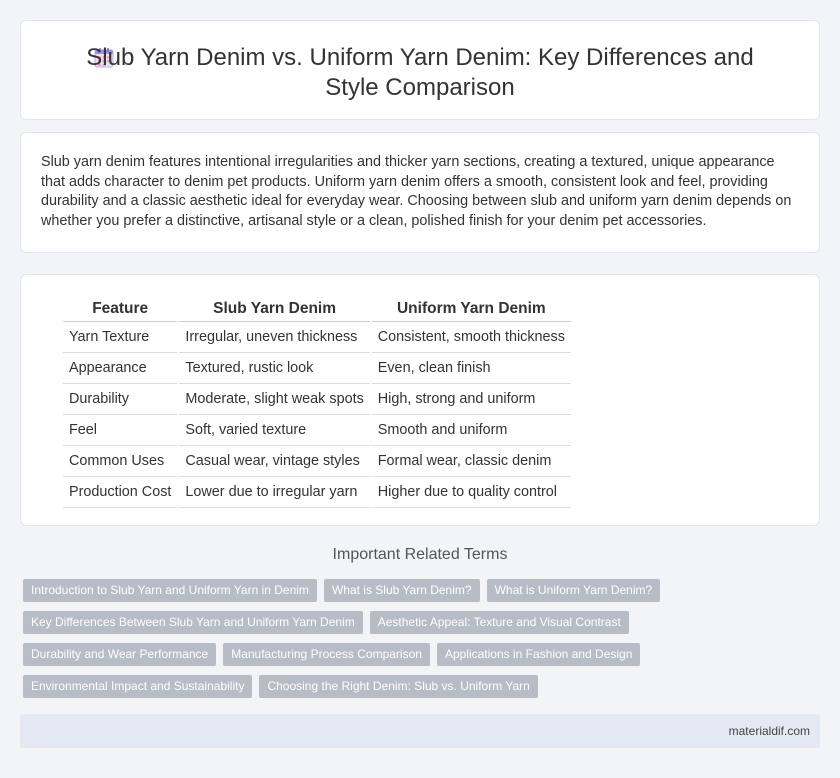  What do you see at coordinates (274, 430) in the screenshot?
I see `table-cell: Soft, varied texture` at bounding box center [274, 430].